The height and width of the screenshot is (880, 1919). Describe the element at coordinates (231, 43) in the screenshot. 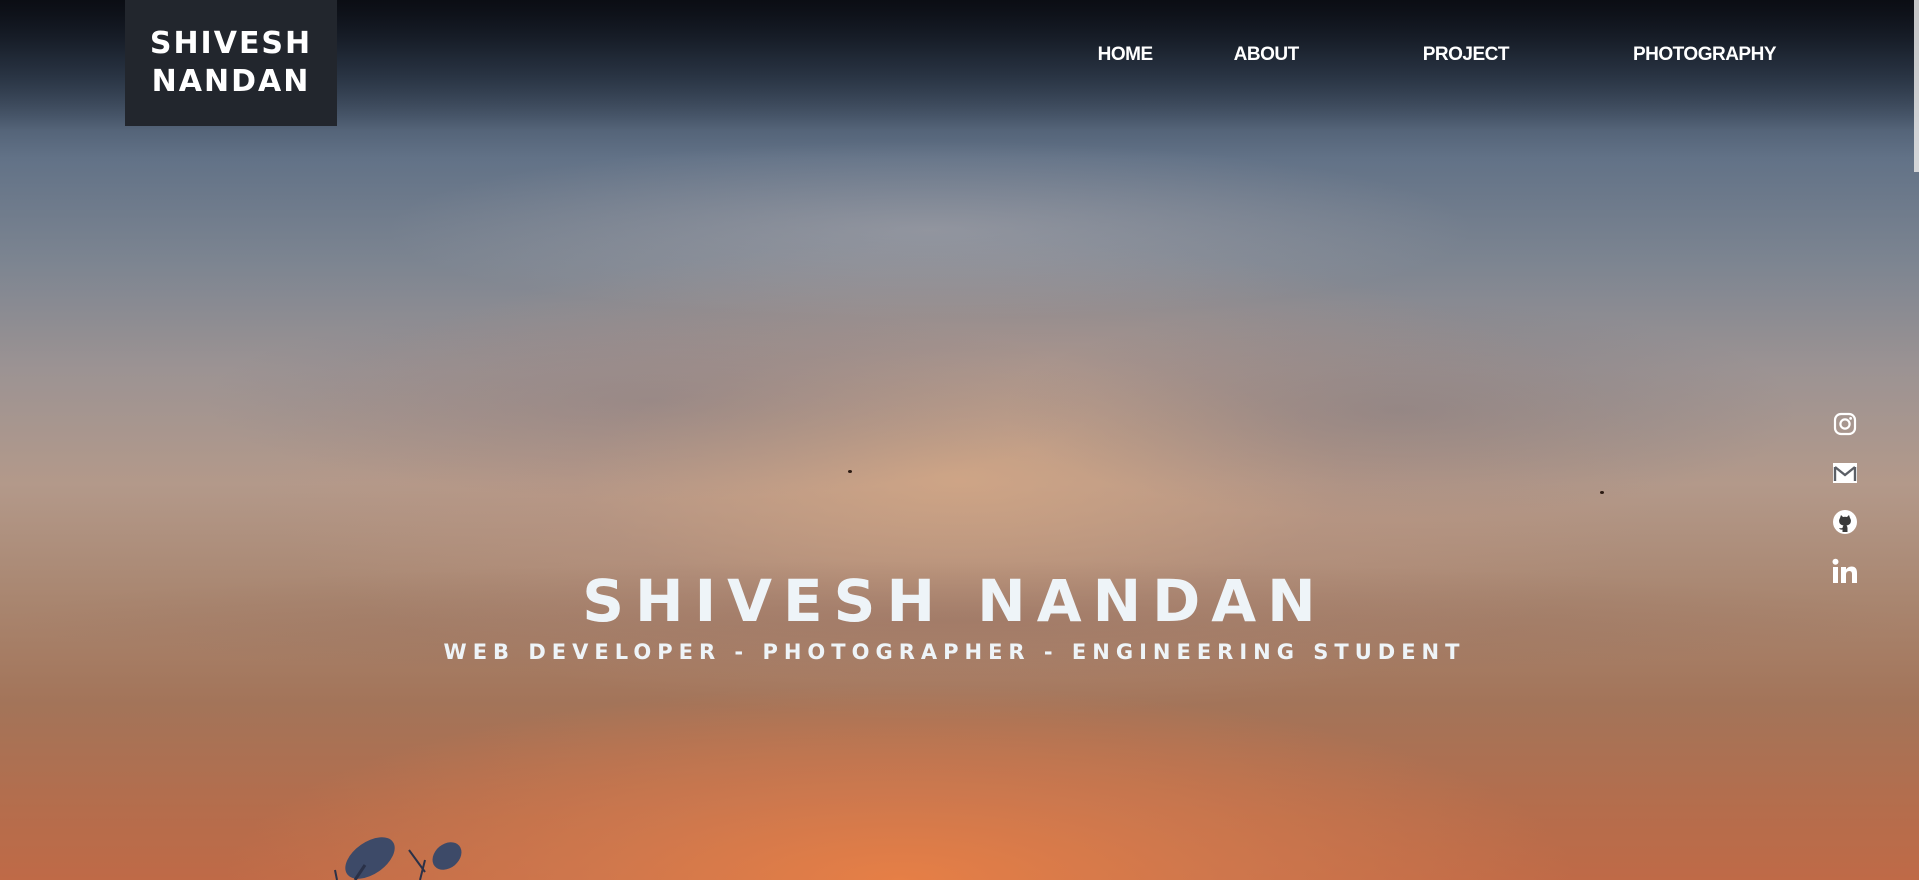

I see `logo-line1: SHIVESH` at that location.